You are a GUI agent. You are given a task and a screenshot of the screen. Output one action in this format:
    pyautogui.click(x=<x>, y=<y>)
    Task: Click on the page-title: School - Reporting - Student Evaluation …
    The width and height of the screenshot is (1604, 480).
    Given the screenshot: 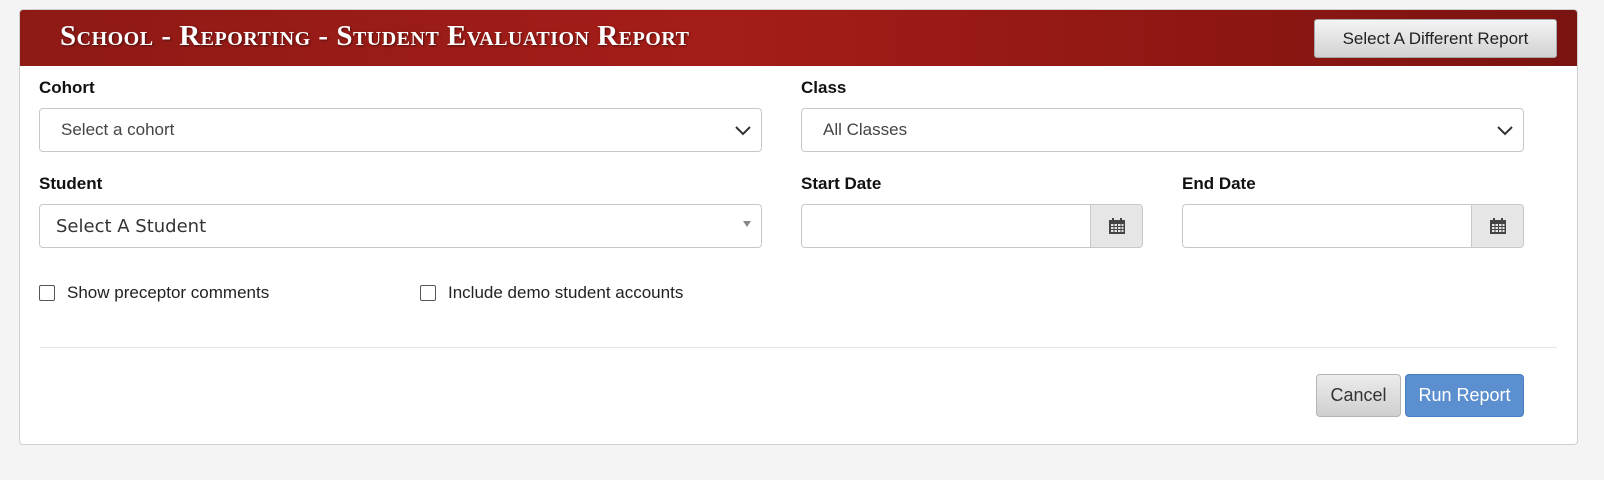 What is the action you would take?
    pyautogui.click(x=375, y=36)
    